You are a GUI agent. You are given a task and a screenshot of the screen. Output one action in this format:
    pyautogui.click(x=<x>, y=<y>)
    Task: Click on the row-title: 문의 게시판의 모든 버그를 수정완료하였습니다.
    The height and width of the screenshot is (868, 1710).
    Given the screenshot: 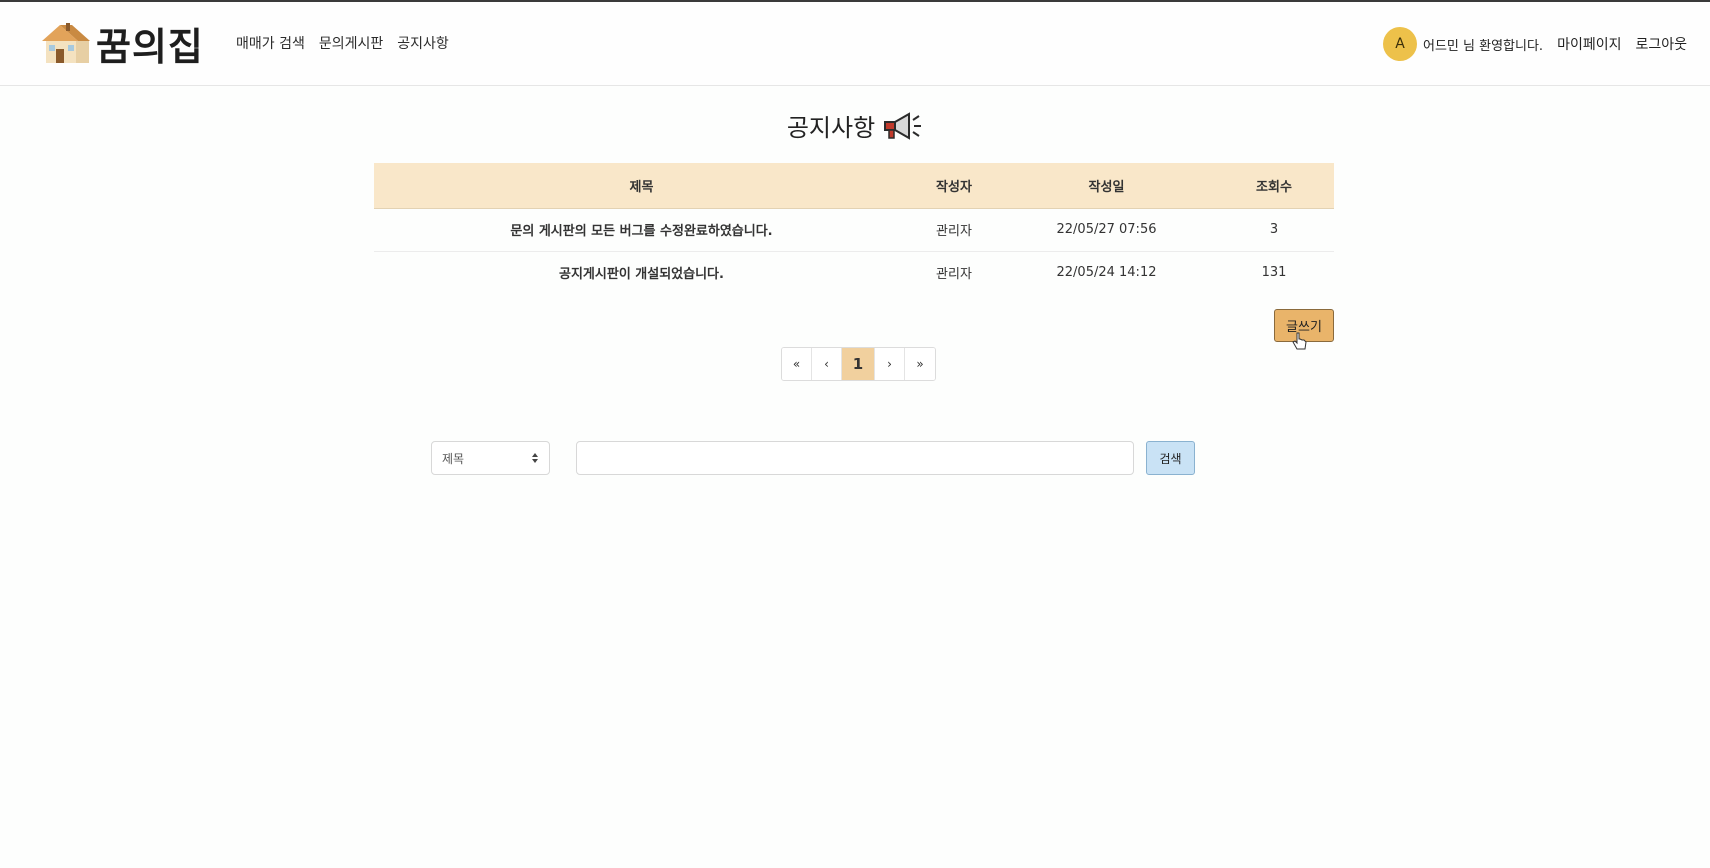 What is the action you would take?
    pyautogui.click(x=641, y=230)
    